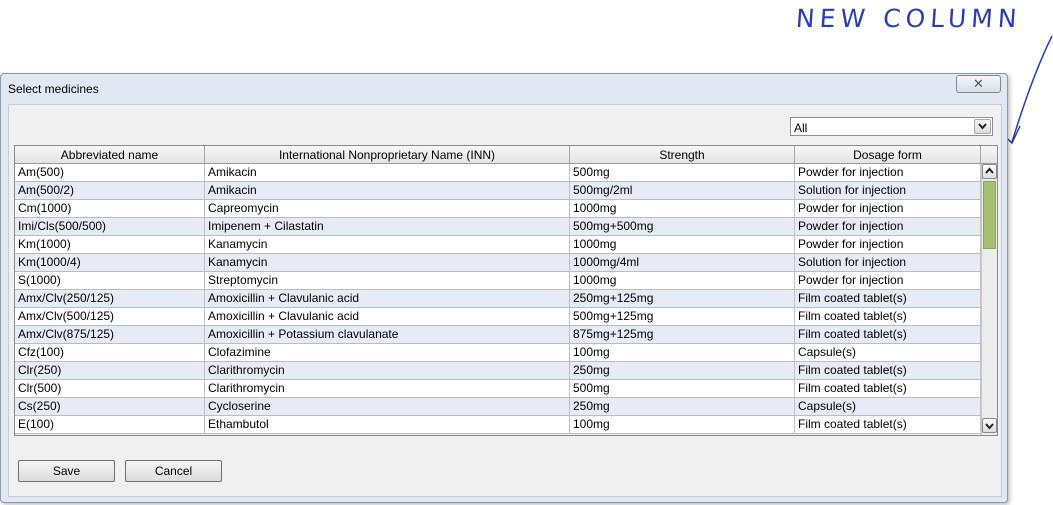 The height and width of the screenshot is (505, 1053). I want to click on cell-strength: 500mg+500mg, so click(682, 226).